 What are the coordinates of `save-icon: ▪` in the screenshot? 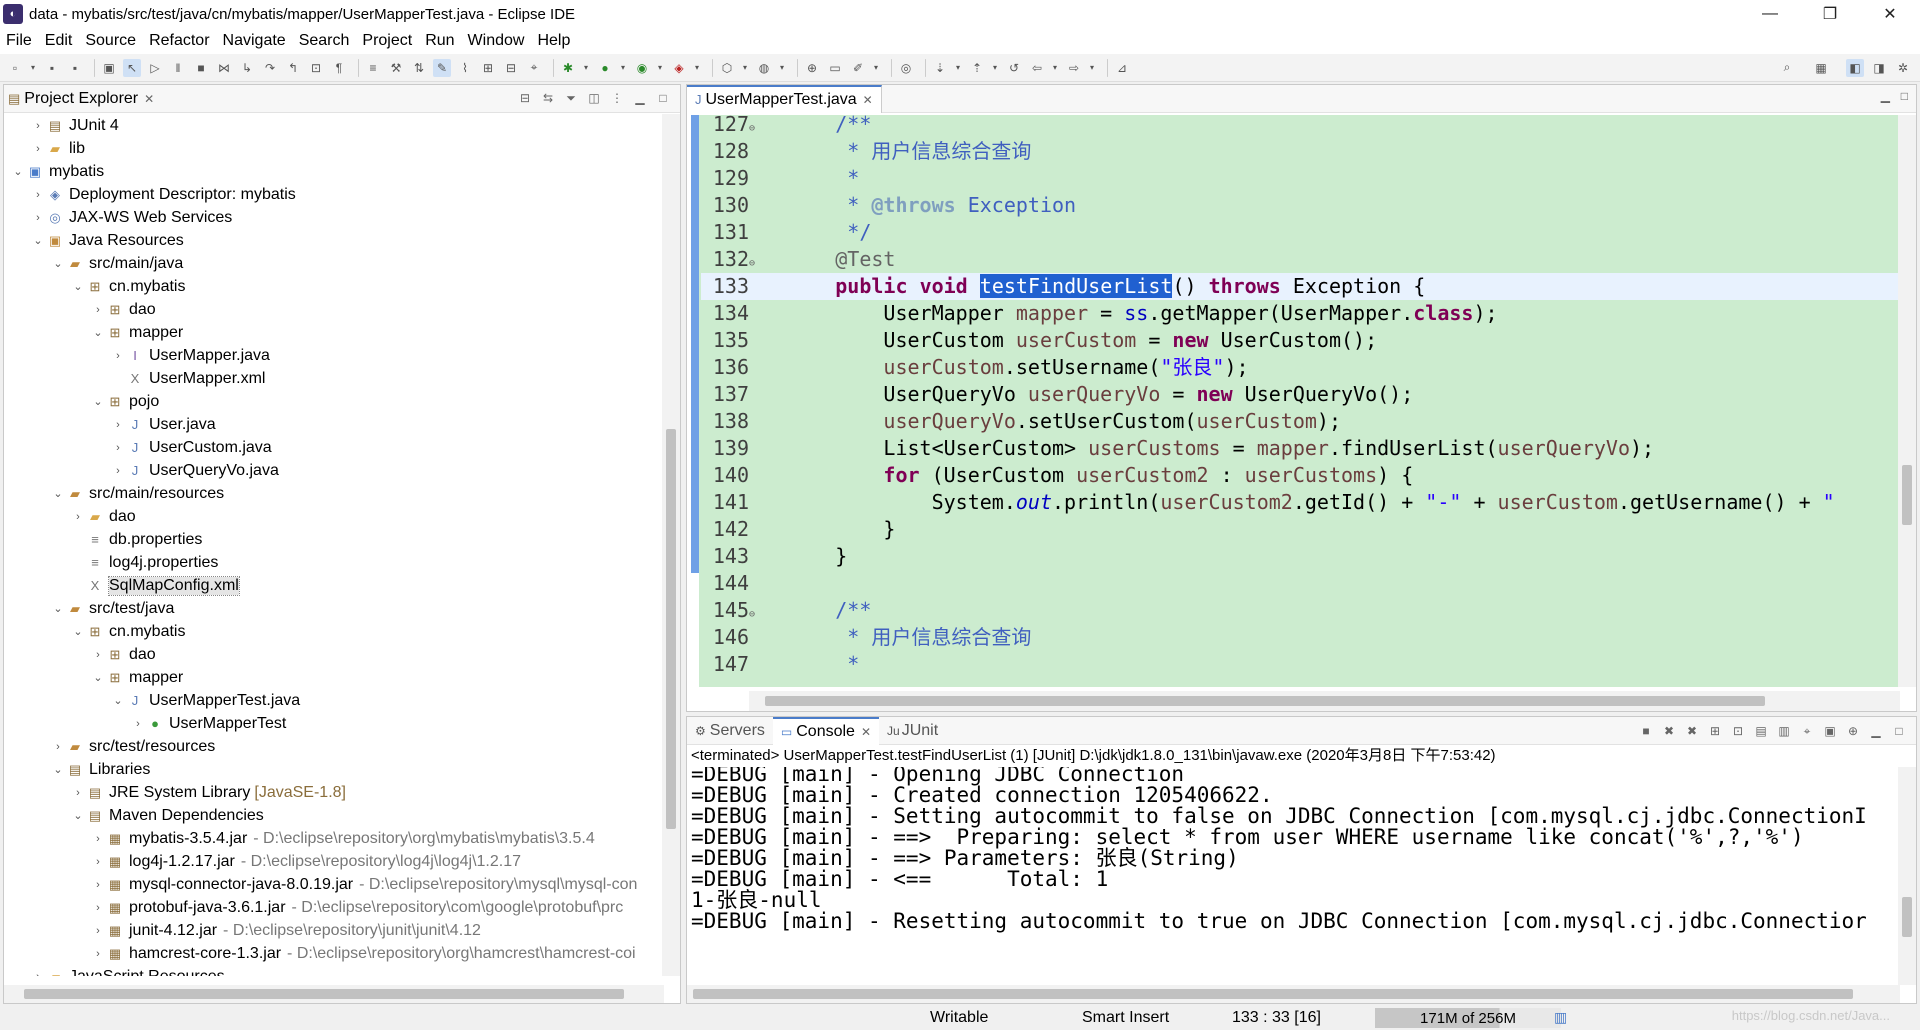 It's located at (52, 68).